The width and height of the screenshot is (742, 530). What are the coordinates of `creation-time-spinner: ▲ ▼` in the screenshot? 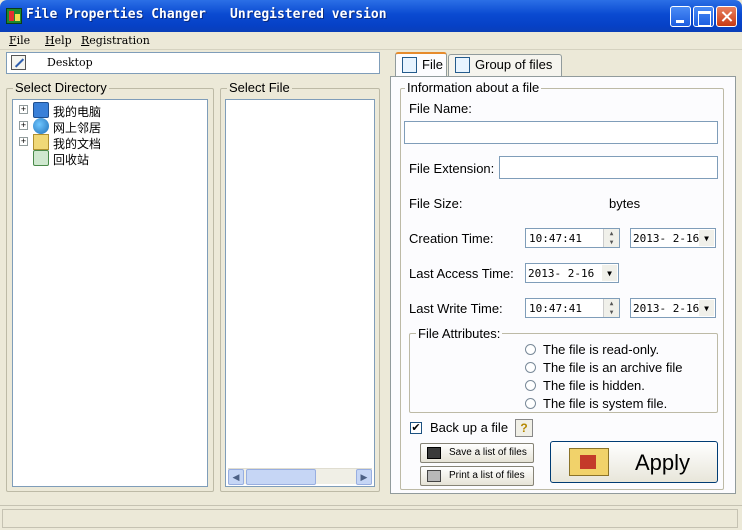 It's located at (611, 238).